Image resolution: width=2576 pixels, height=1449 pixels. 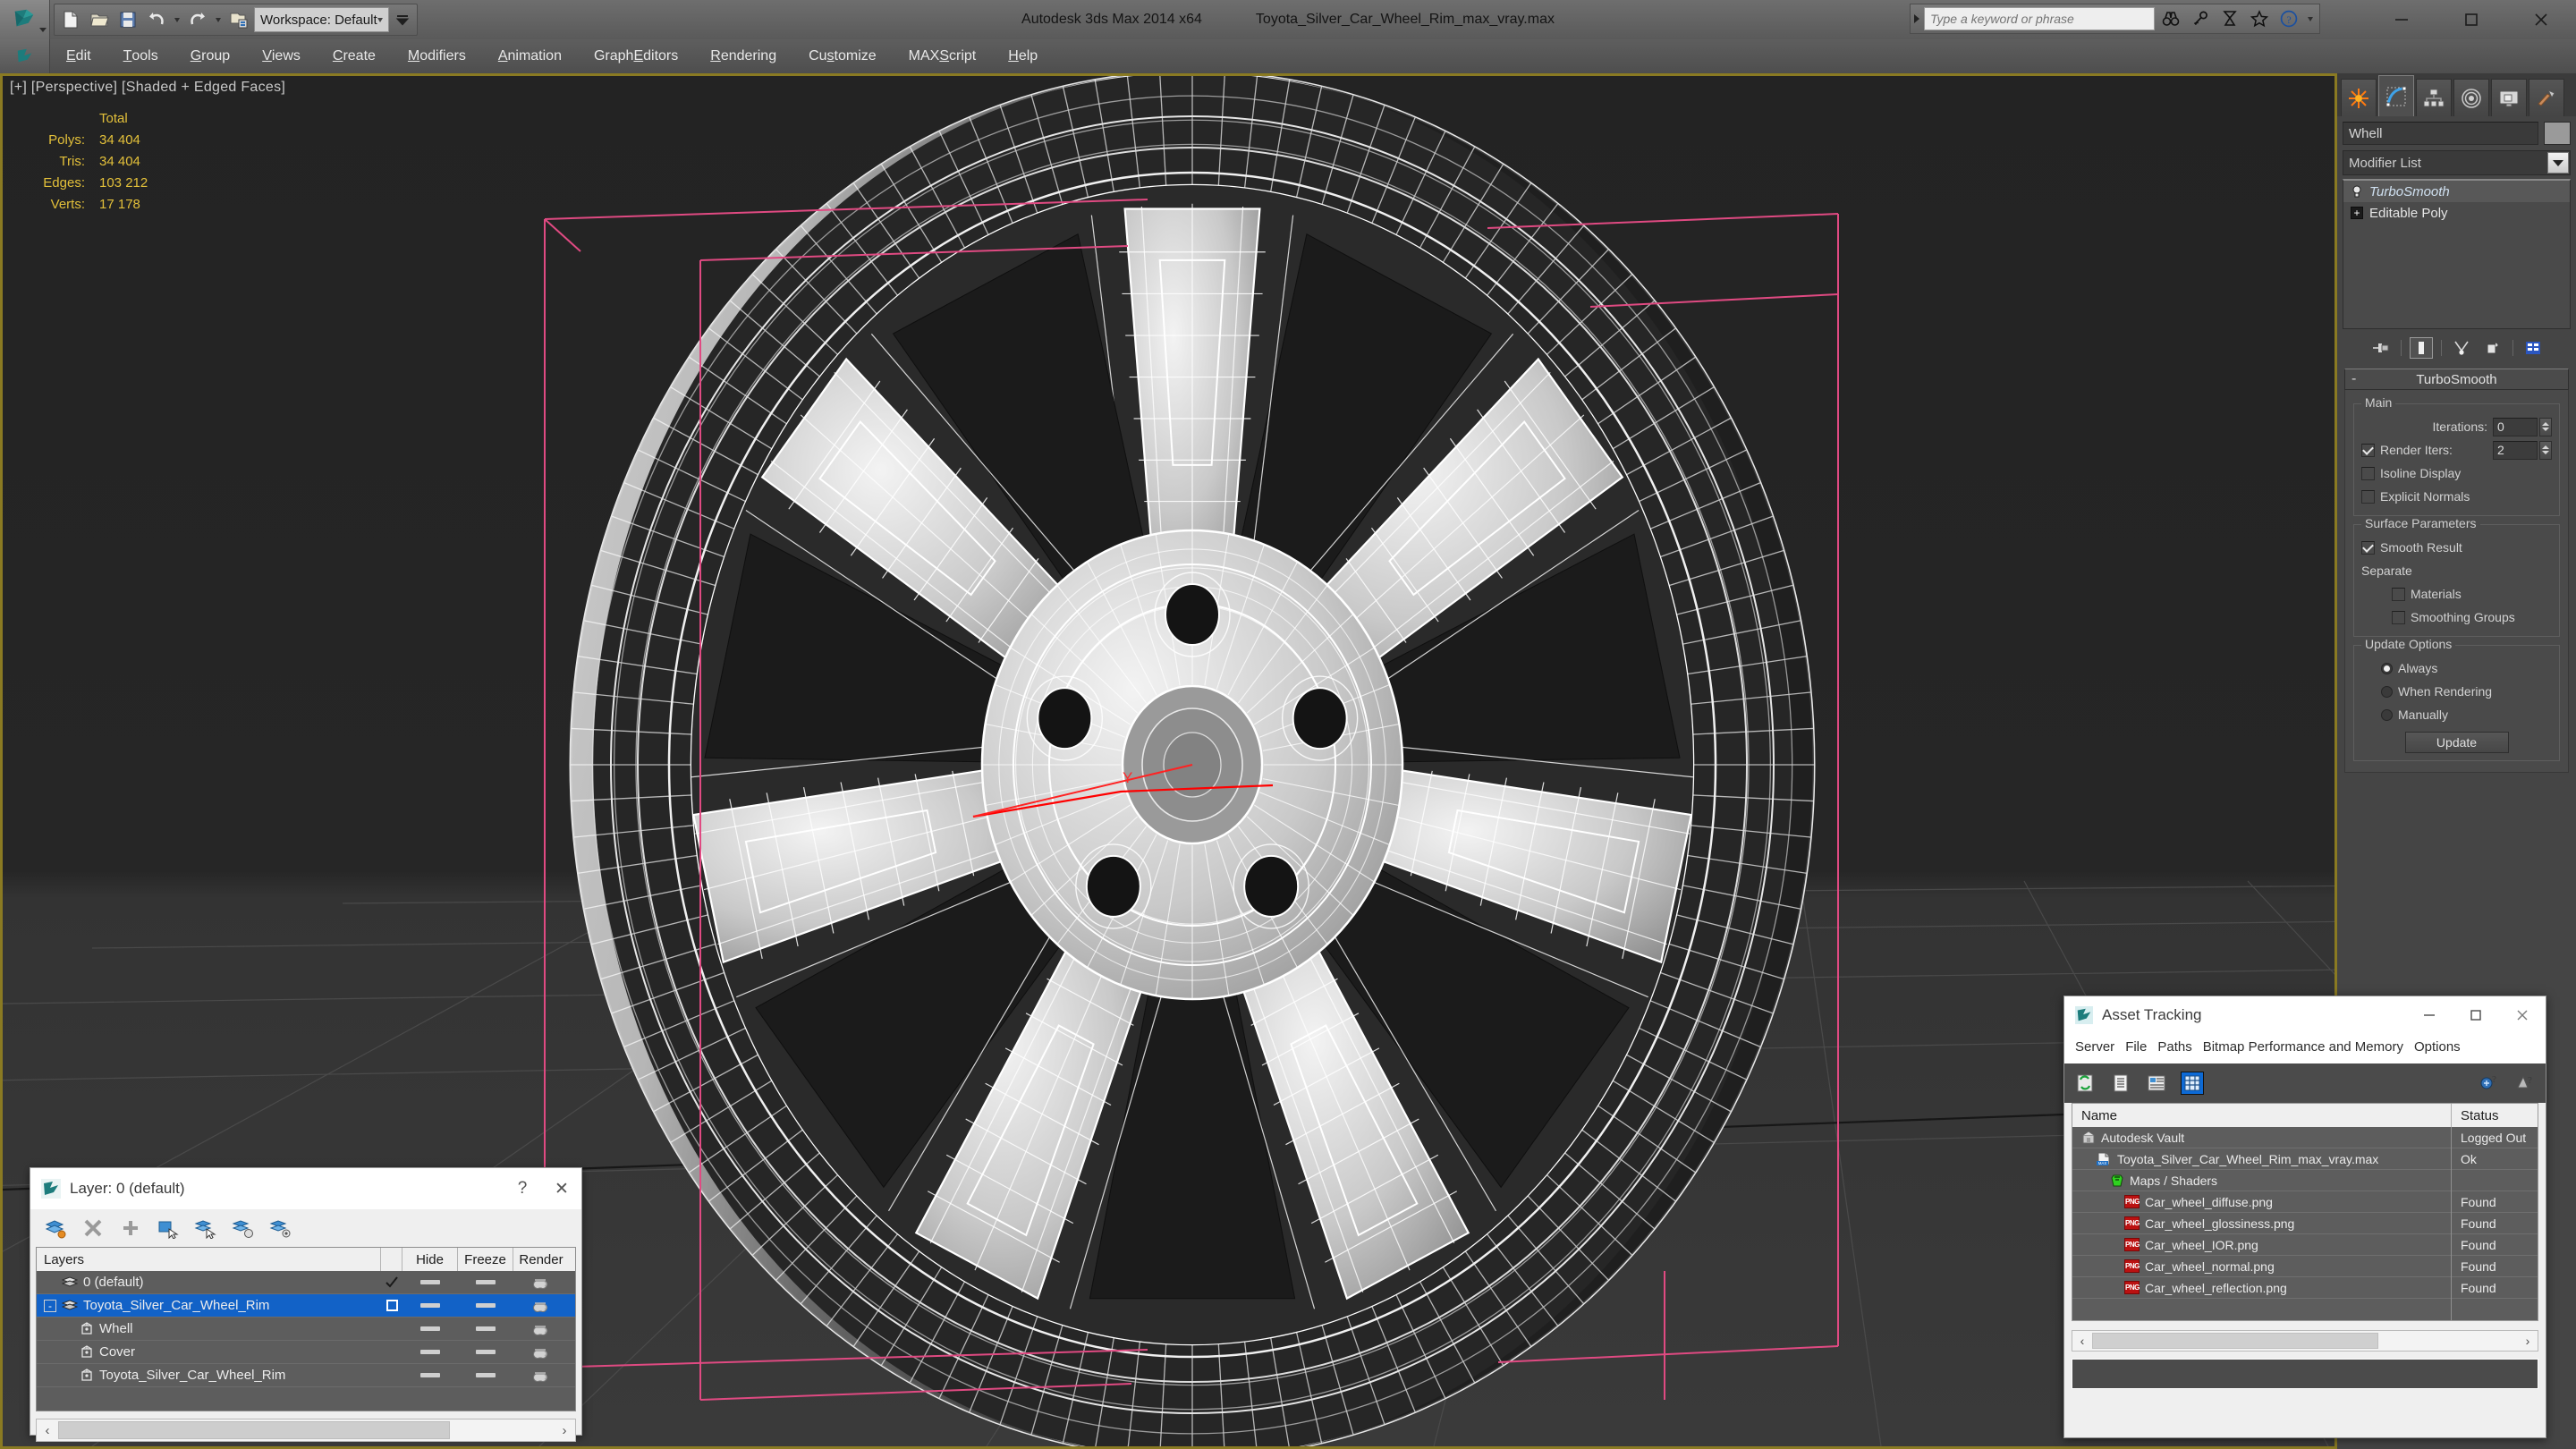 I want to click on key-icon, so click(x=2200, y=18).